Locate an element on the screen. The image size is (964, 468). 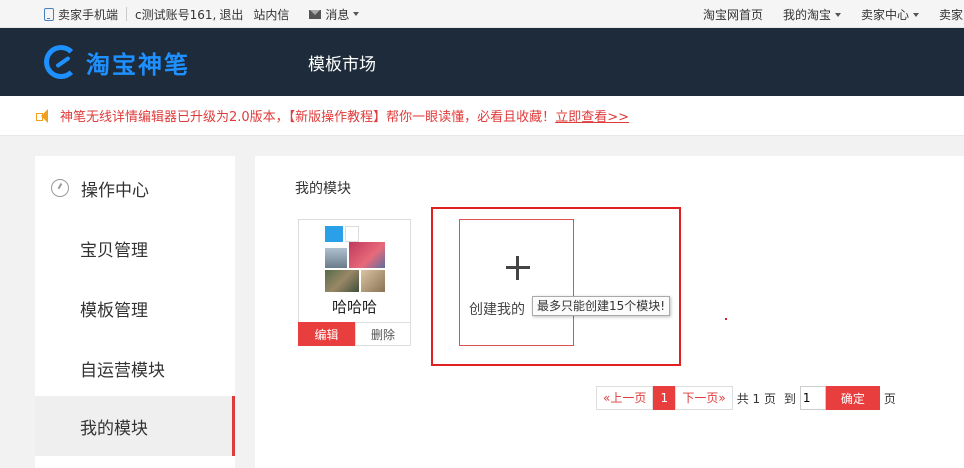
module-card: 哈哈哈 编辑 删除 is located at coordinates (354, 282).